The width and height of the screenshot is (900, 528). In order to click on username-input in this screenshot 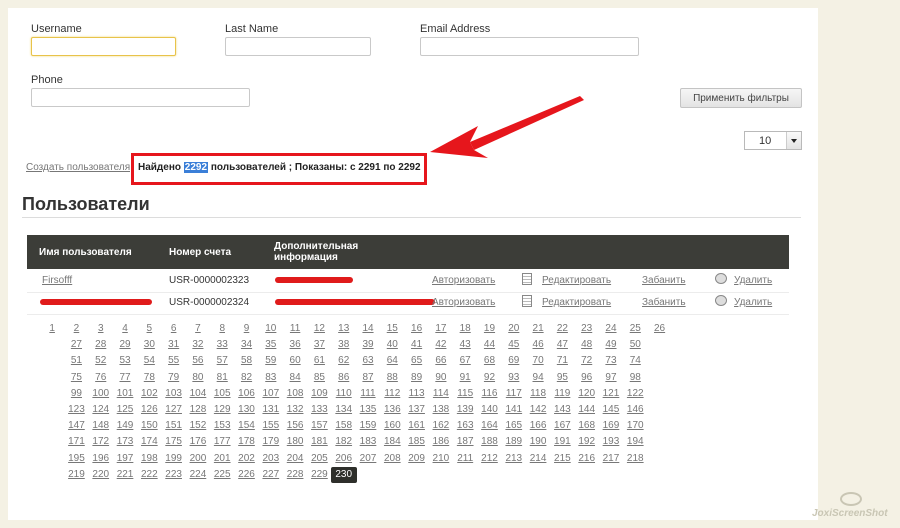, I will do `click(103, 46)`.